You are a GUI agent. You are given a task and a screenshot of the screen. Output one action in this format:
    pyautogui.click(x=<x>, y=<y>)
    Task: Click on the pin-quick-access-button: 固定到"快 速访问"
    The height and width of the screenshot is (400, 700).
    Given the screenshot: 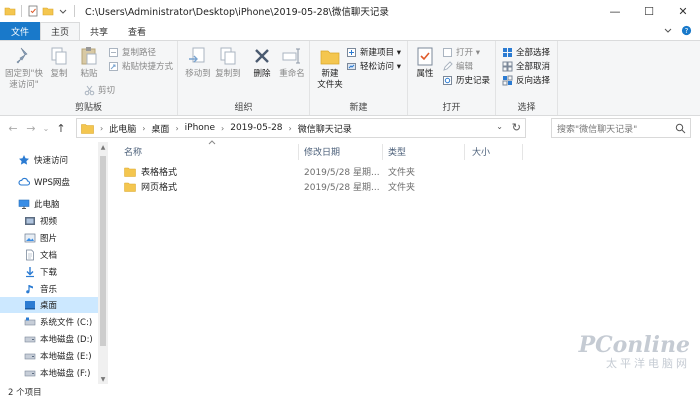 What is the action you would take?
    pyautogui.click(x=24, y=68)
    